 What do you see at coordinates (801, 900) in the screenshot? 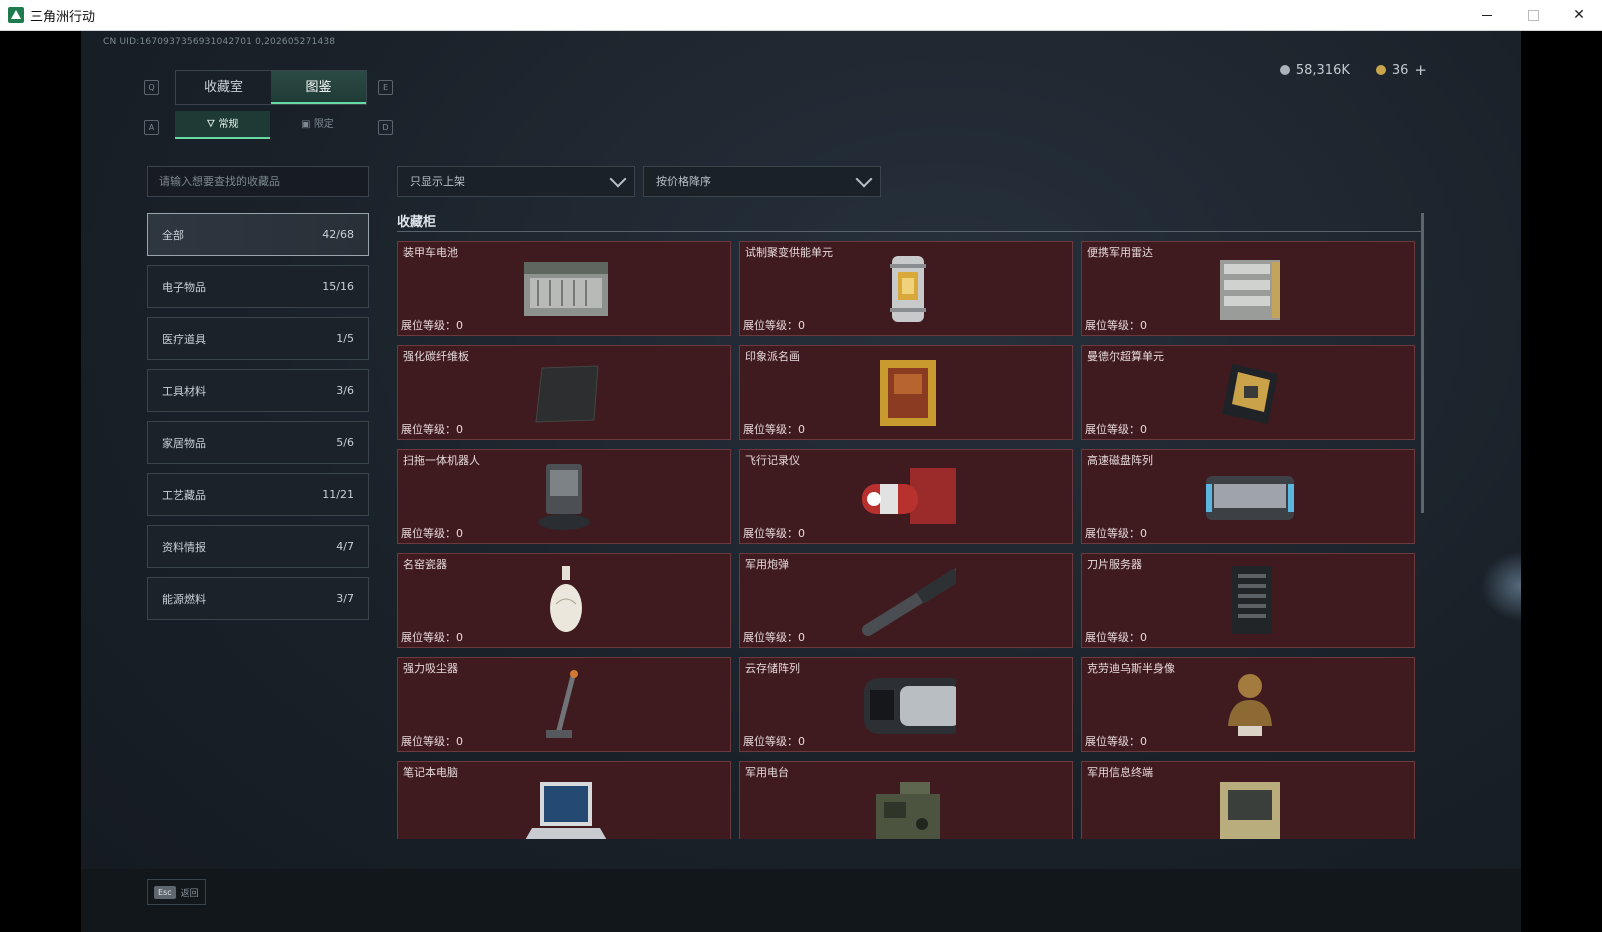
I see `footer-bar` at bounding box center [801, 900].